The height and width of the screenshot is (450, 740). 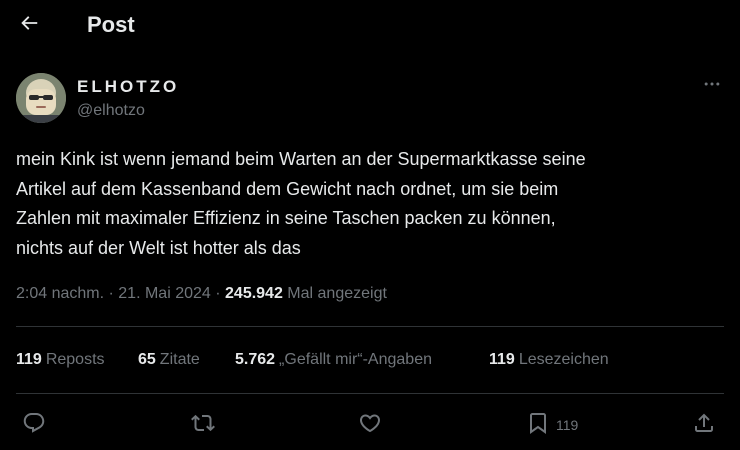 What do you see at coordinates (164, 293) in the screenshot?
I see `post-date: 21. Mai 2024` at bounding box center [164, 293].